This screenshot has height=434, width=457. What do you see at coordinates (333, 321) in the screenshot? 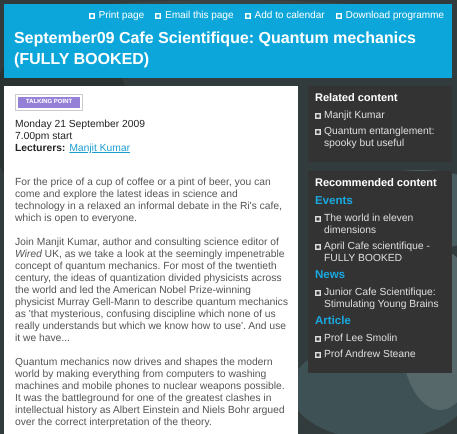
I see `section-heading: Article` at bounding box center [333, 321].